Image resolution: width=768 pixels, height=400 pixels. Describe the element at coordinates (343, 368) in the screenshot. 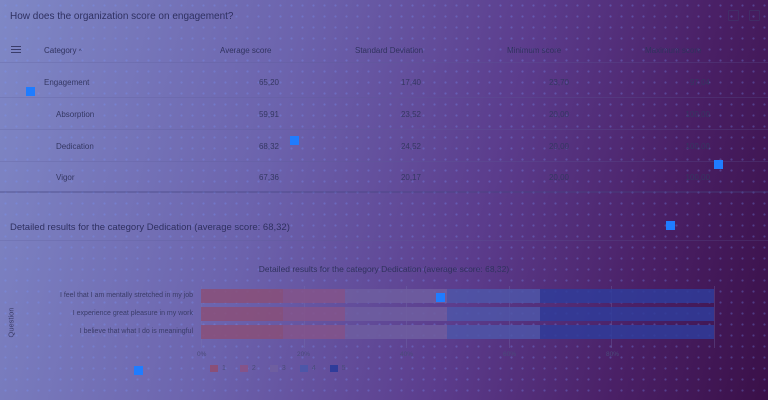

I see `legend-label: 5` at that location.